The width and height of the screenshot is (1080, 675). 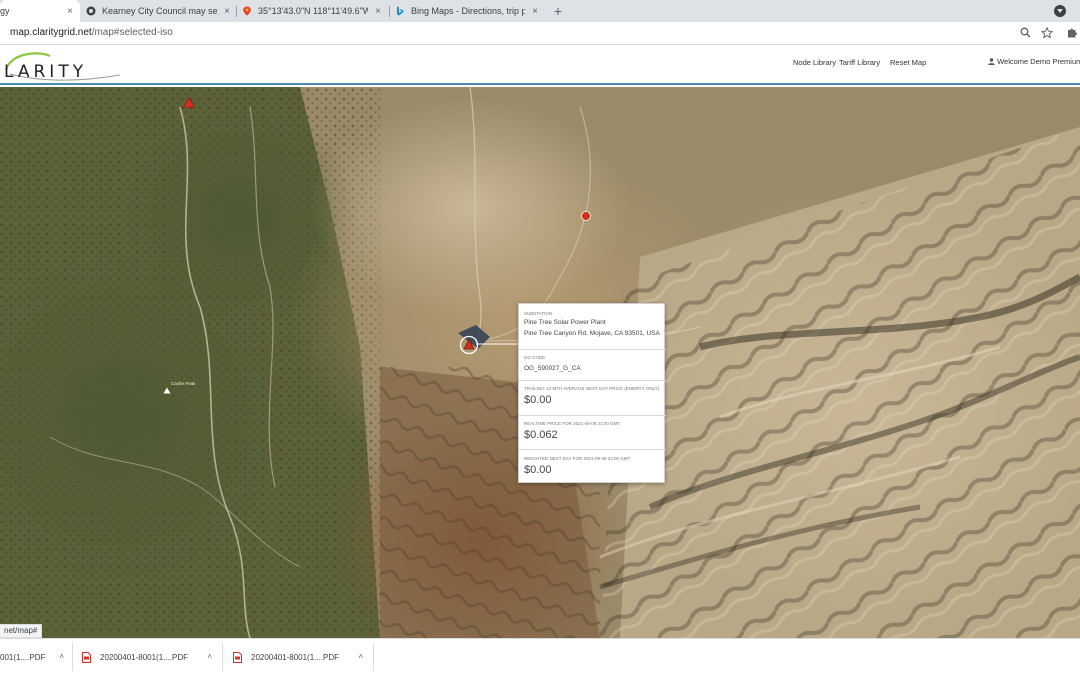 I want to click on bookmark-star-icon, so click(x=1046, y=33).